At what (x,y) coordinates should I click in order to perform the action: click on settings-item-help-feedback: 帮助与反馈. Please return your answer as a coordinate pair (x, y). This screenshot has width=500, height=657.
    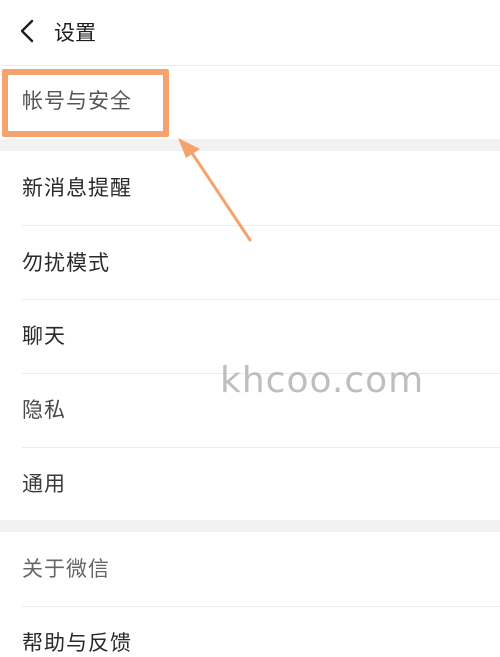
    Looking at the image, I should click on (250, 632).